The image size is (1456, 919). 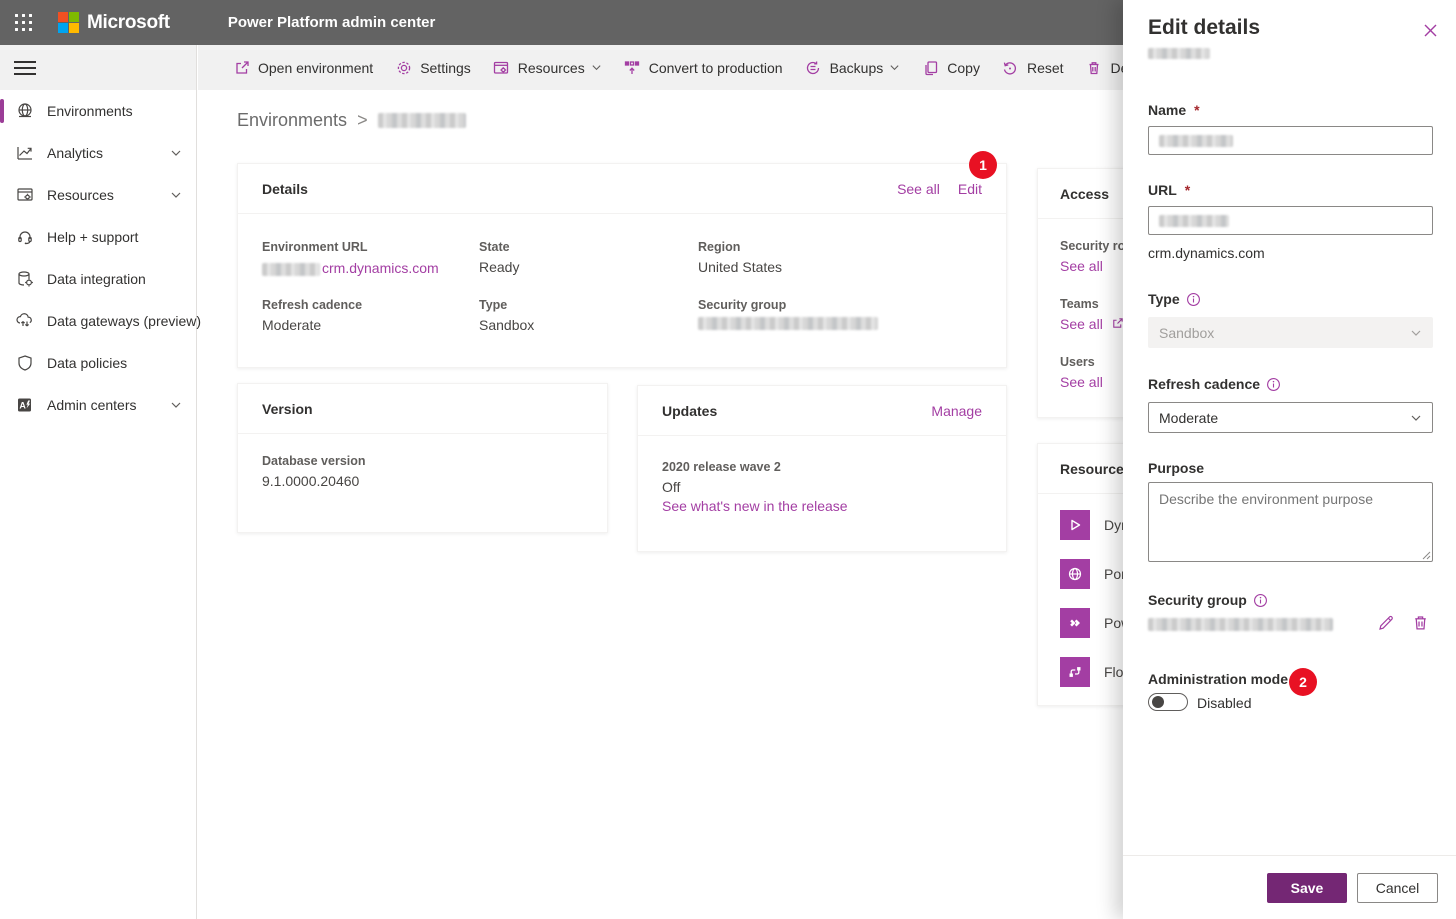 What do you see at coordinates (1032, 67) in the screenshot?
I see `reset-button: Reset` at bounding box center [1032, 67].